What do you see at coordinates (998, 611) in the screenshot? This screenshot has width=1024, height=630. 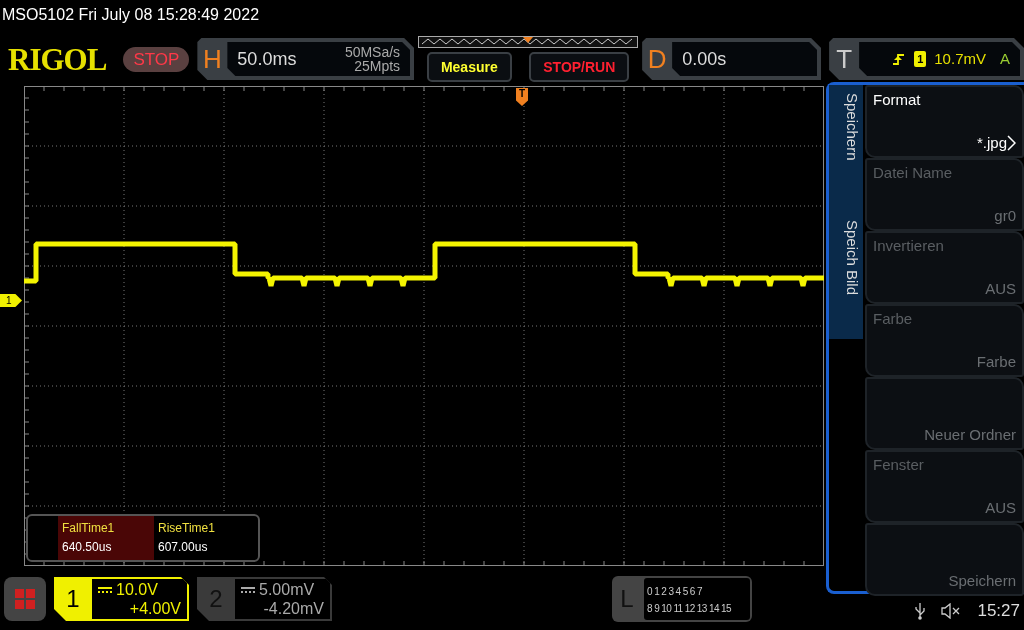 I see `clock-time: 15:27` at bounding box center [998, 611].